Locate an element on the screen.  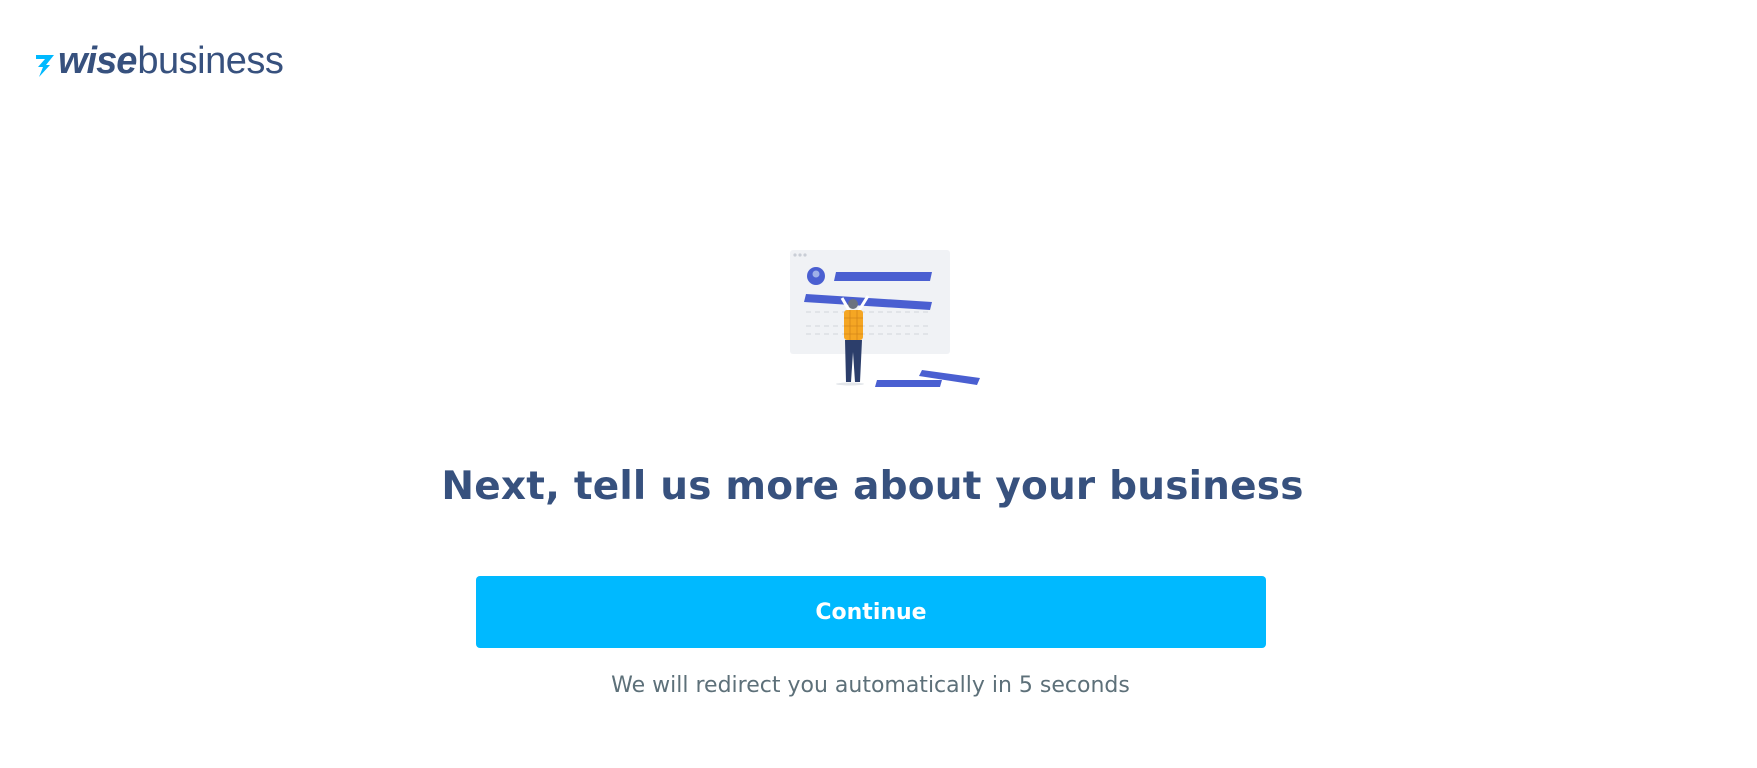
illustration-person-legs is located at coordinates (853, 361).